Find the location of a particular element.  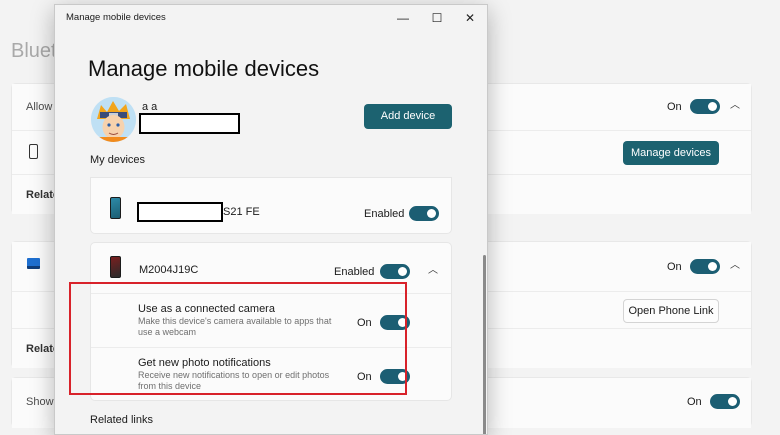

show-toggle is located at coordinates (725, 401).